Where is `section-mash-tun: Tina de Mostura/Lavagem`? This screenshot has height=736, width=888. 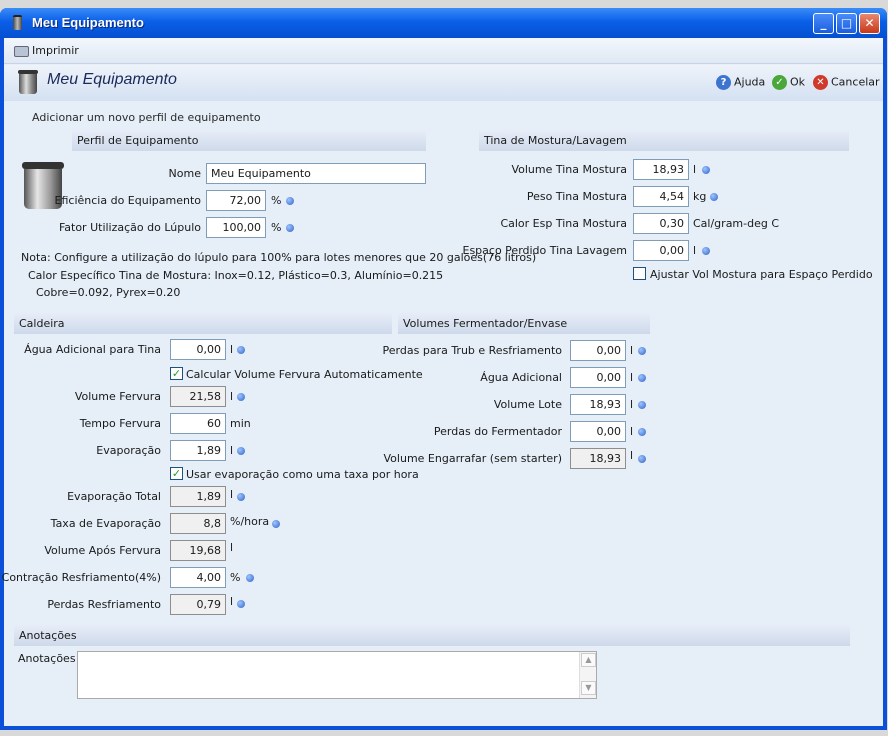
section-mash-tun: Tina de Mostura/Lavagem is located at coordinates (664, 140).